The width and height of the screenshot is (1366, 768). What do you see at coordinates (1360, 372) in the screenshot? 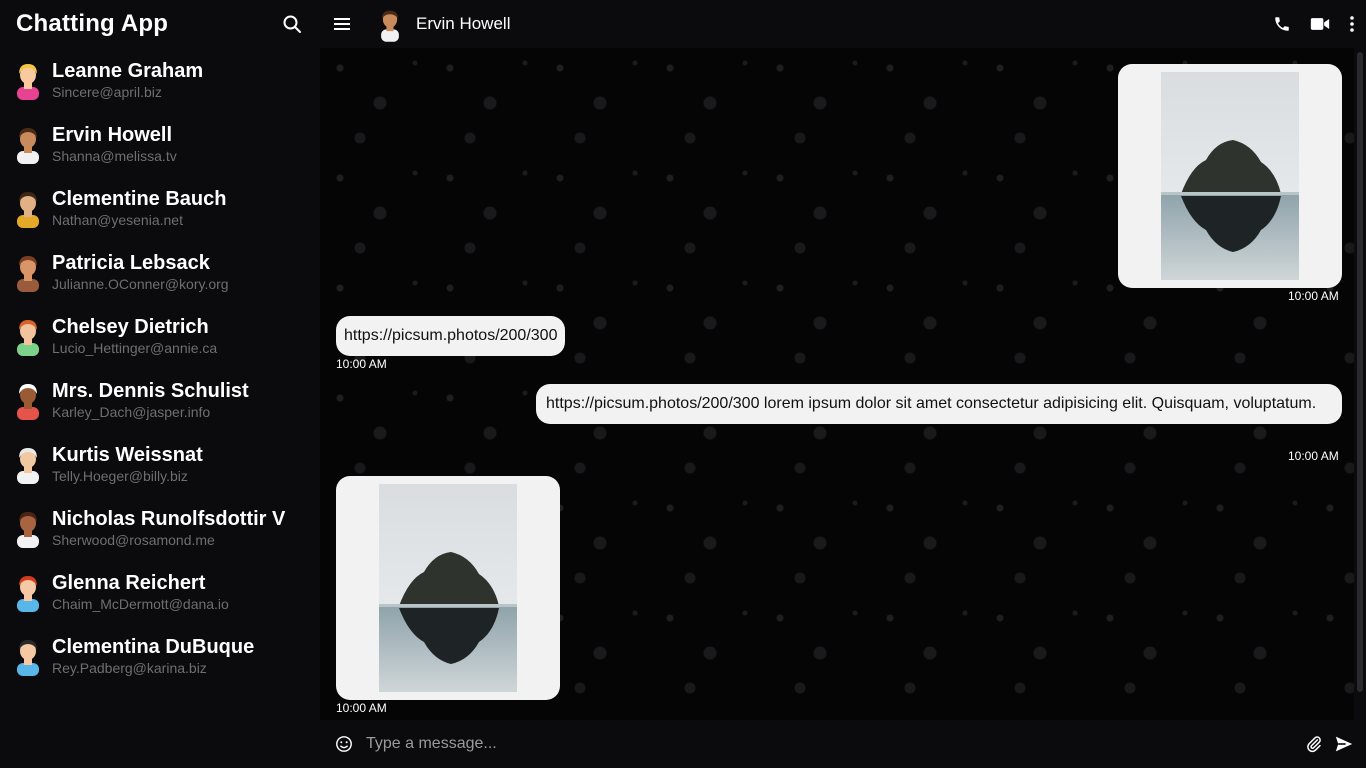
I see `scrollbar-thumb` at bounding box center [1360, 372].